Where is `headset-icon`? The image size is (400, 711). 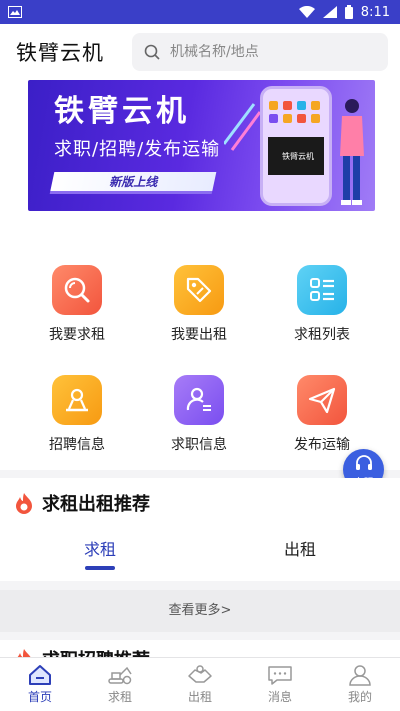 headset-icon is located at coordinates (363, 462).